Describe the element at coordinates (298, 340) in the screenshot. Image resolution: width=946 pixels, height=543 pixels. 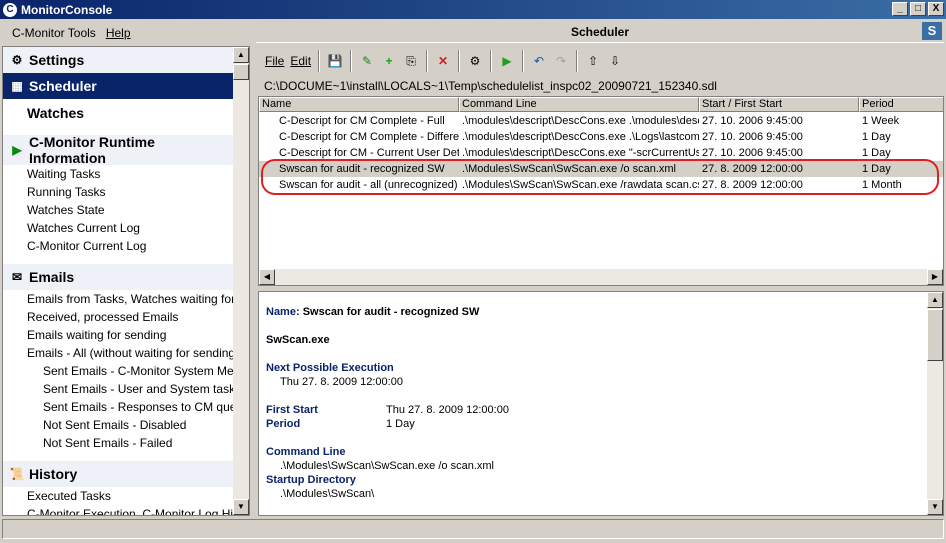
I see `detail-exe: SwScan.exe` at that location.